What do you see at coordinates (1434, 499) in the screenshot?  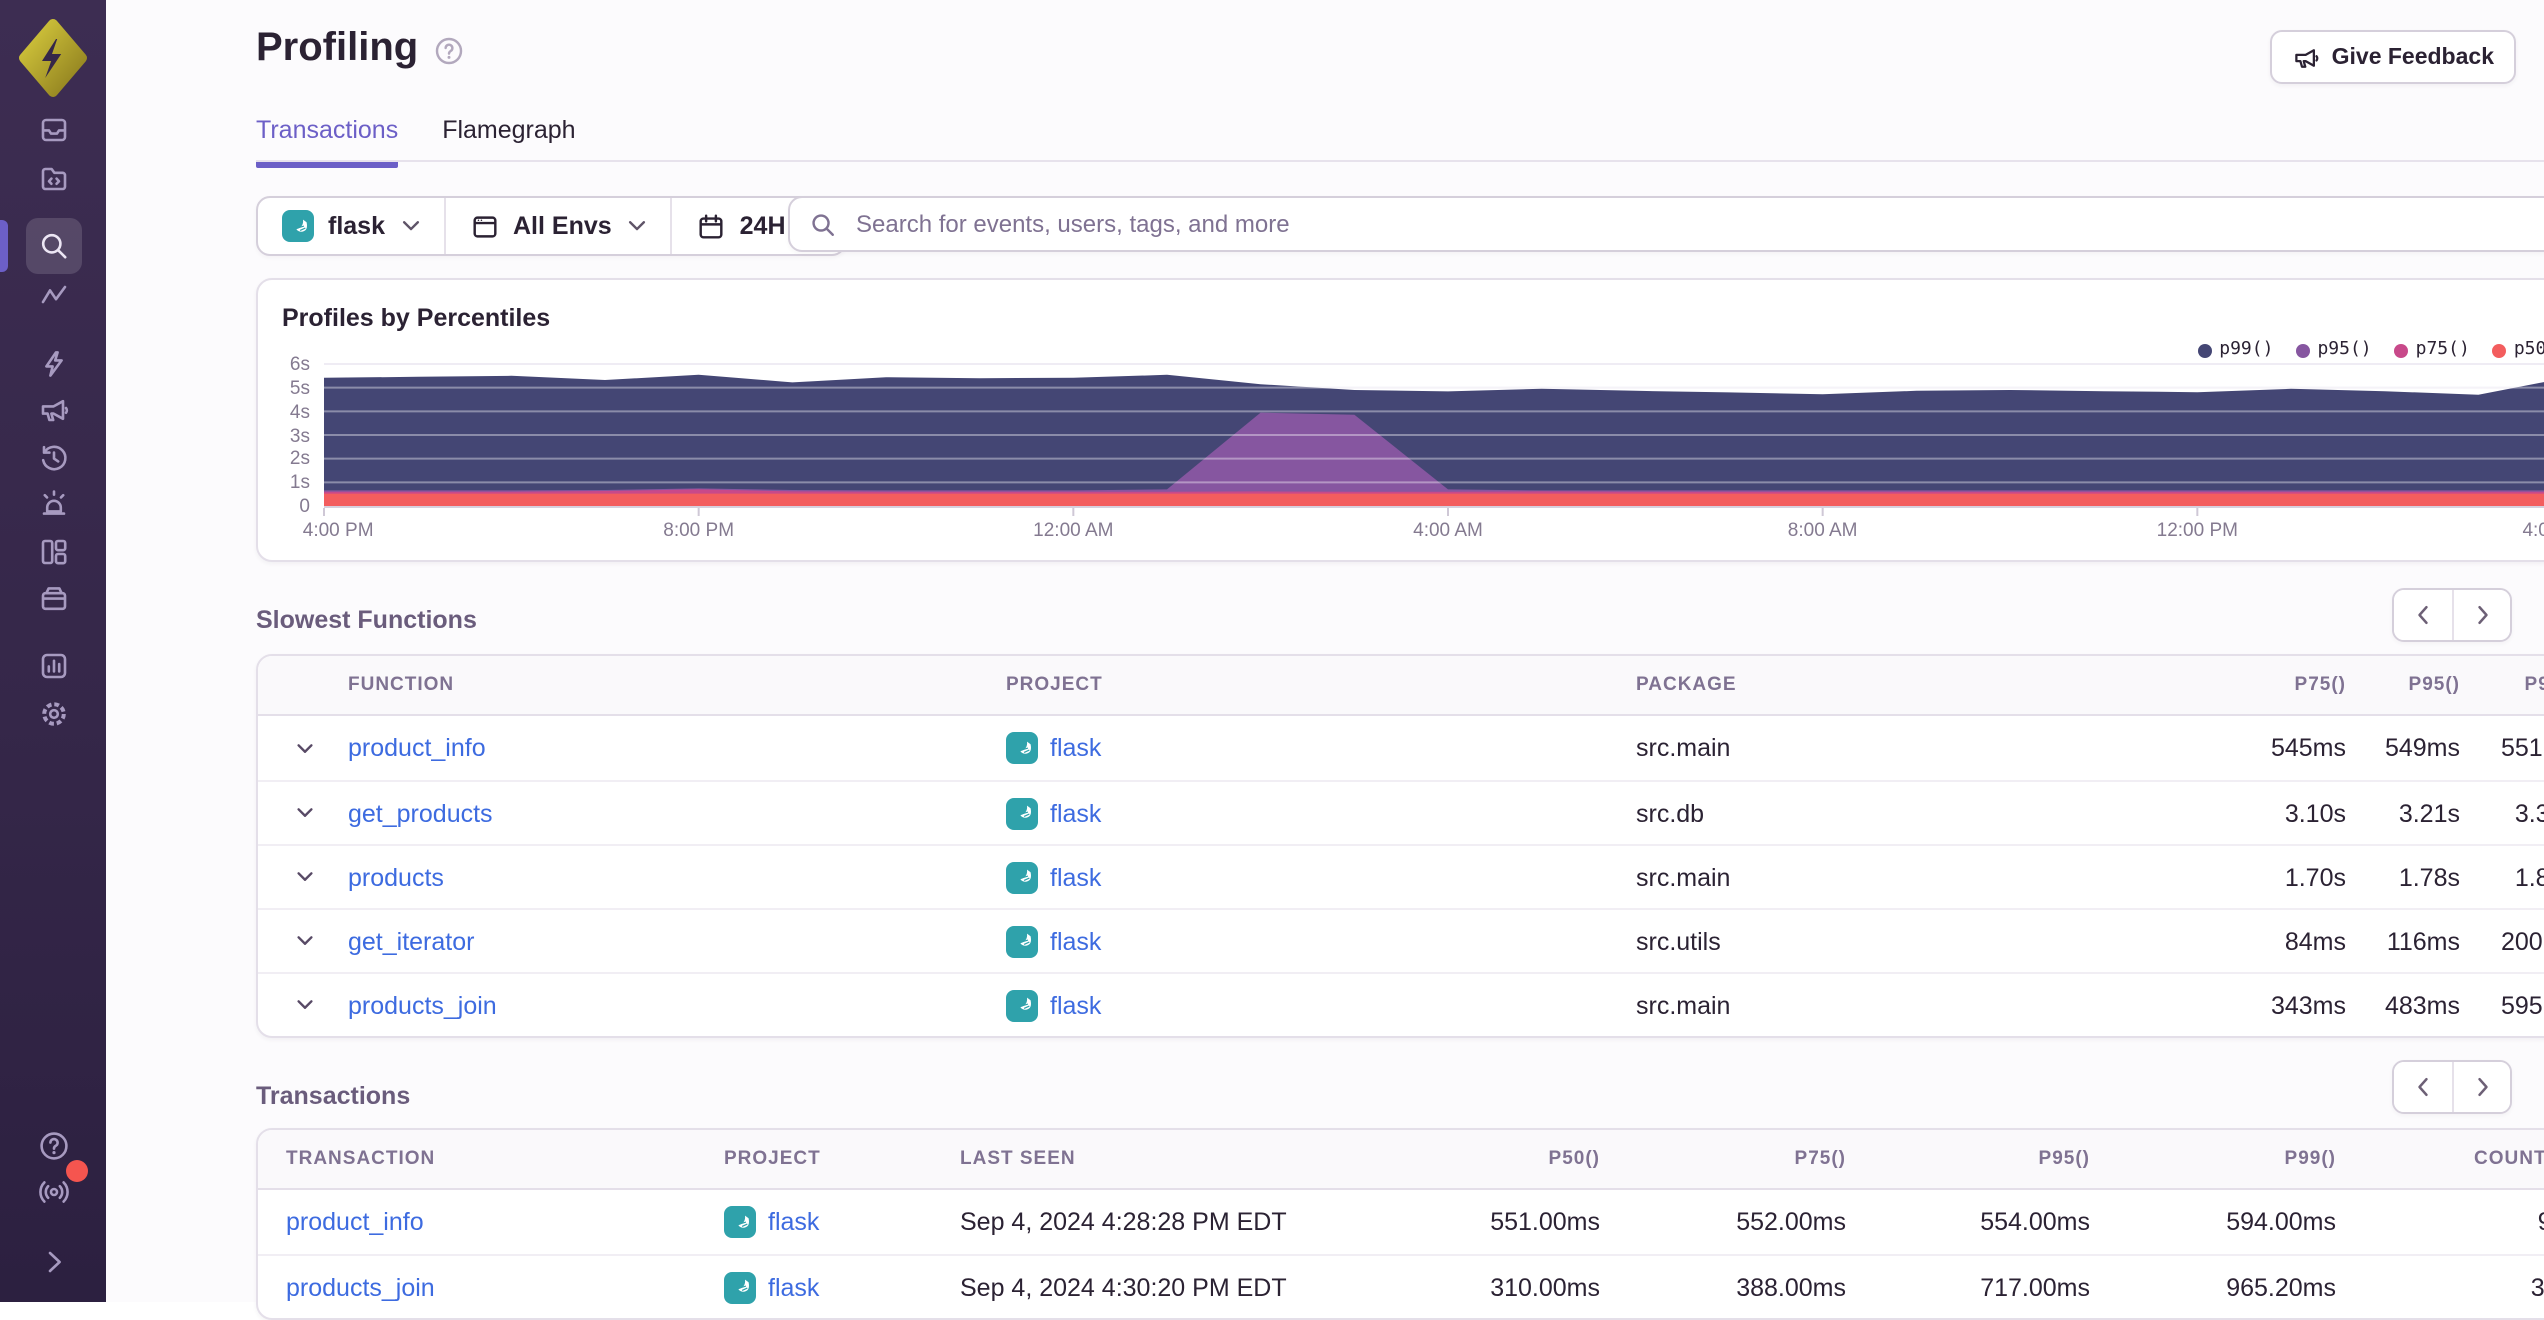 I see `area-series-p50` at bounding box center [1434, 499].